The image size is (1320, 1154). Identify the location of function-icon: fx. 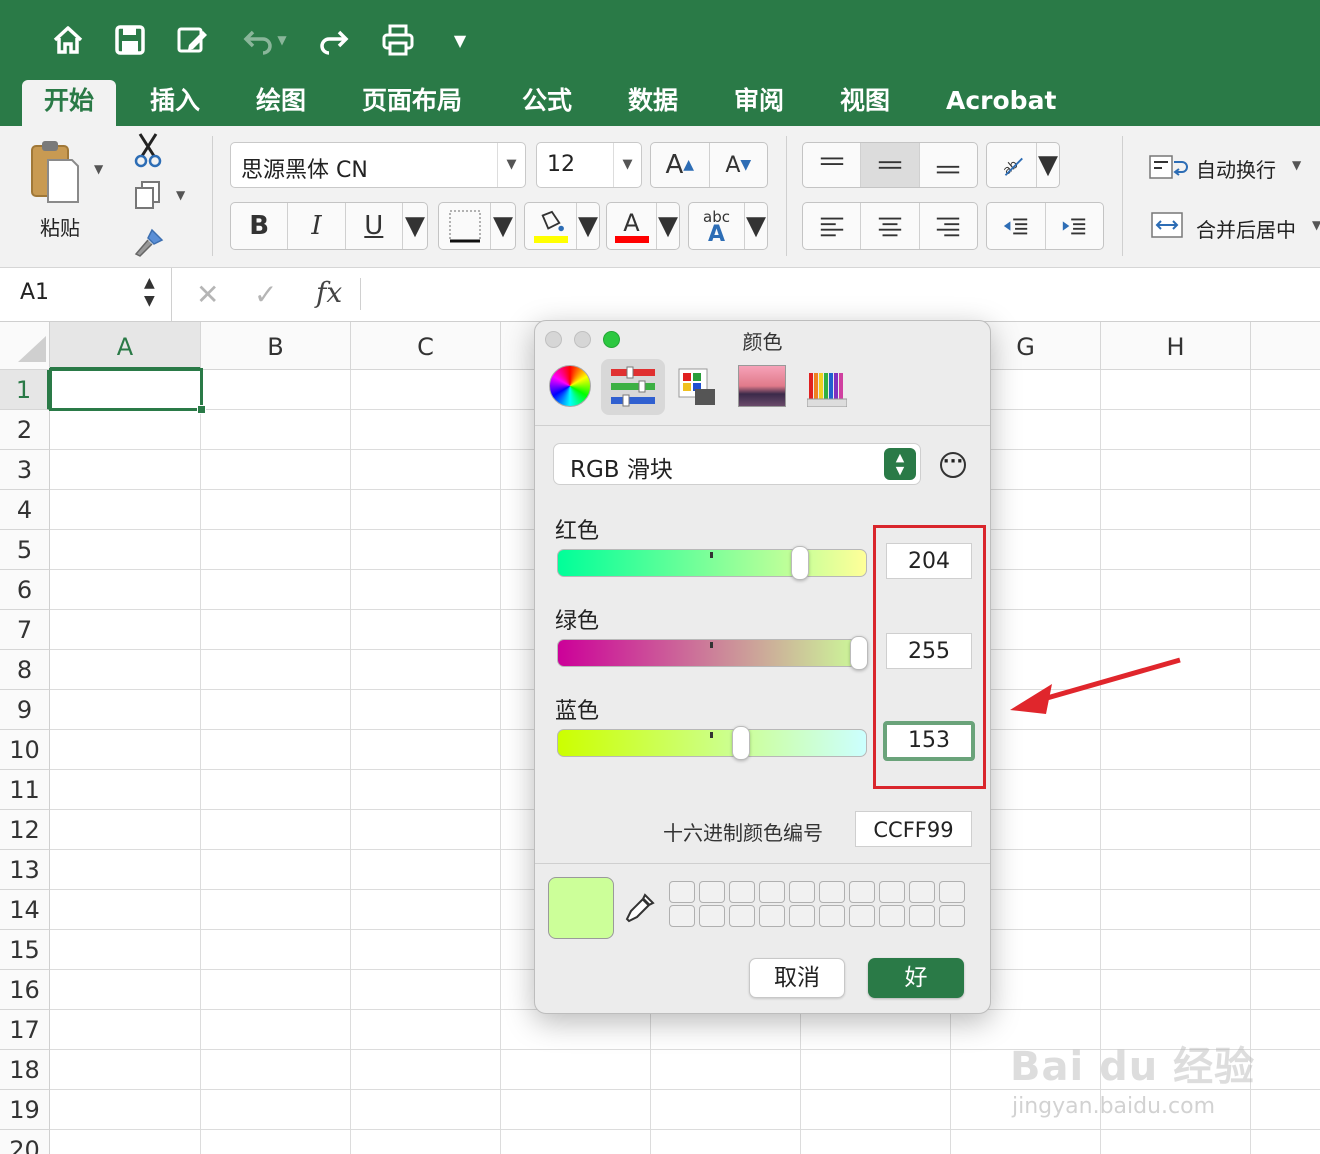
(329, 292).